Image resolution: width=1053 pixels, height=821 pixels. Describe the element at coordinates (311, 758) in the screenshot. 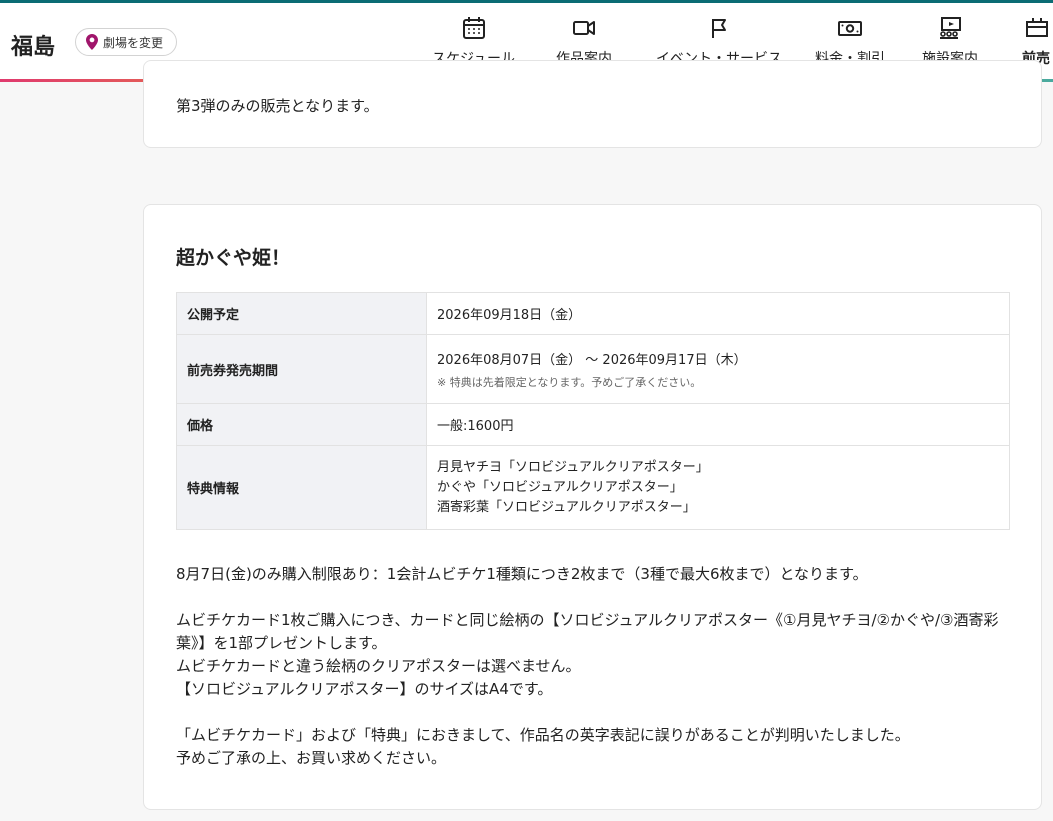

I see `notice-text: 予めご了承の上、お買い求めください。` at that location.